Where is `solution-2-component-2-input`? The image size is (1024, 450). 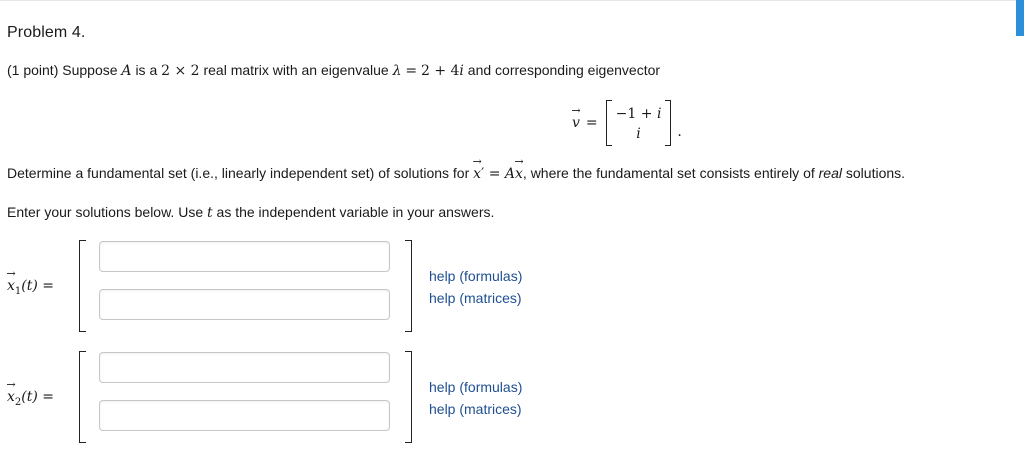 solution-2-component-2-input is located at coordinates (244, 415).